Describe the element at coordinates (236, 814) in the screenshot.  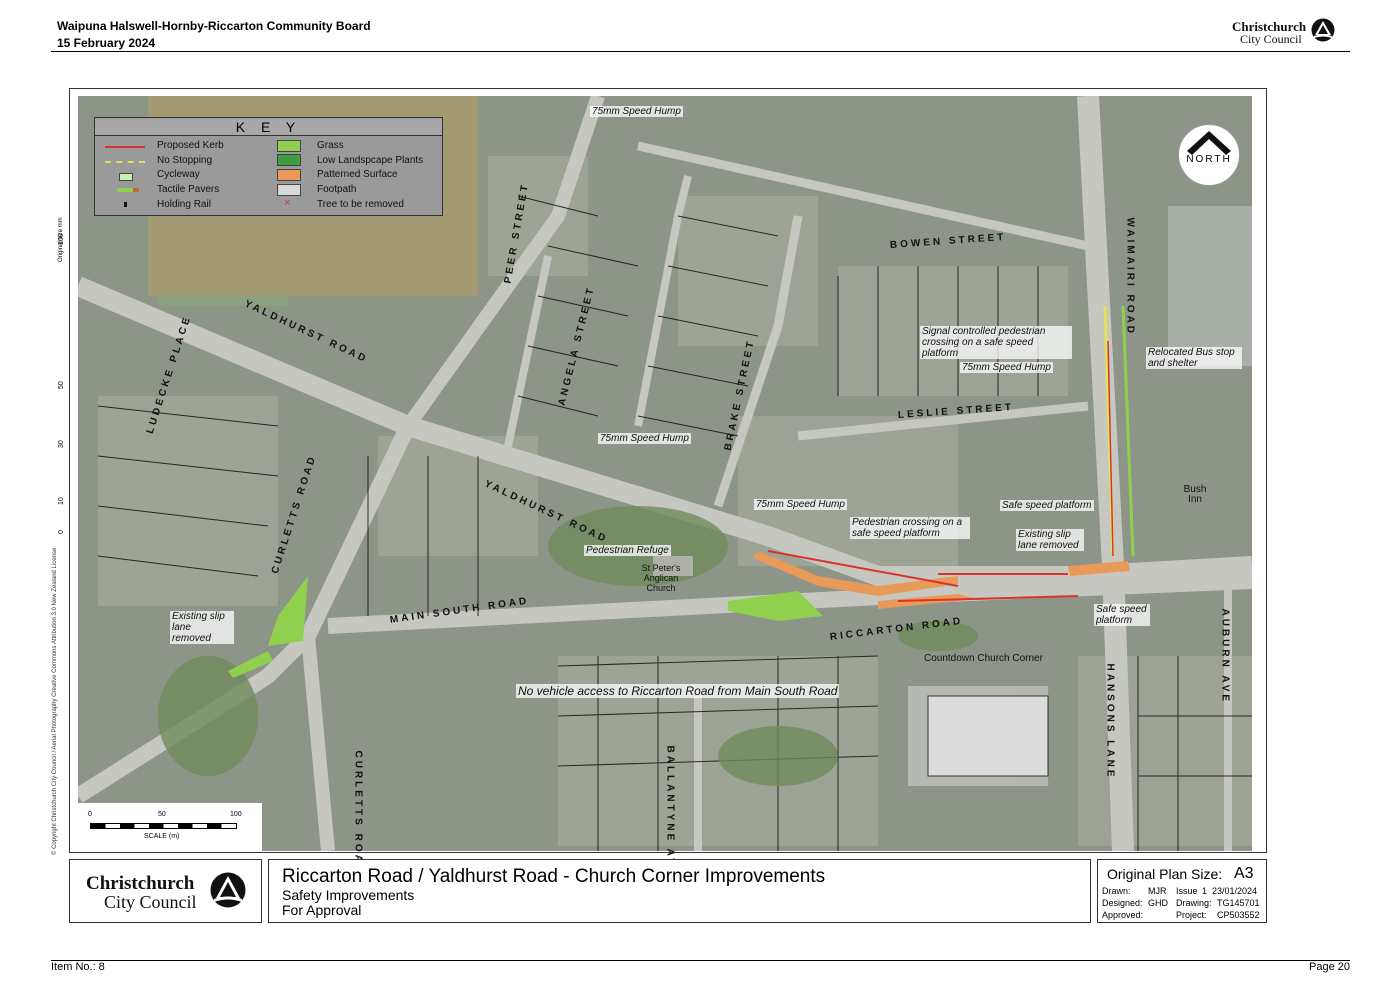
I see `scale-tick-100: 100` at that location.